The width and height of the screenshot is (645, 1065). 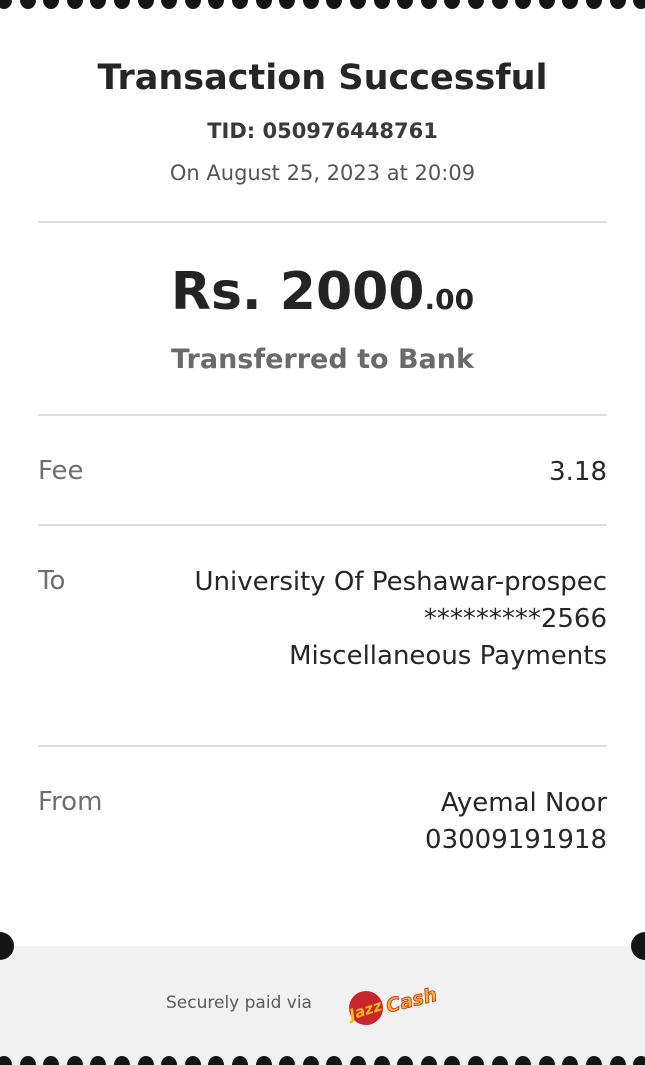 I want to click on sender-number: 03009191918, so click(x=516, y=840).